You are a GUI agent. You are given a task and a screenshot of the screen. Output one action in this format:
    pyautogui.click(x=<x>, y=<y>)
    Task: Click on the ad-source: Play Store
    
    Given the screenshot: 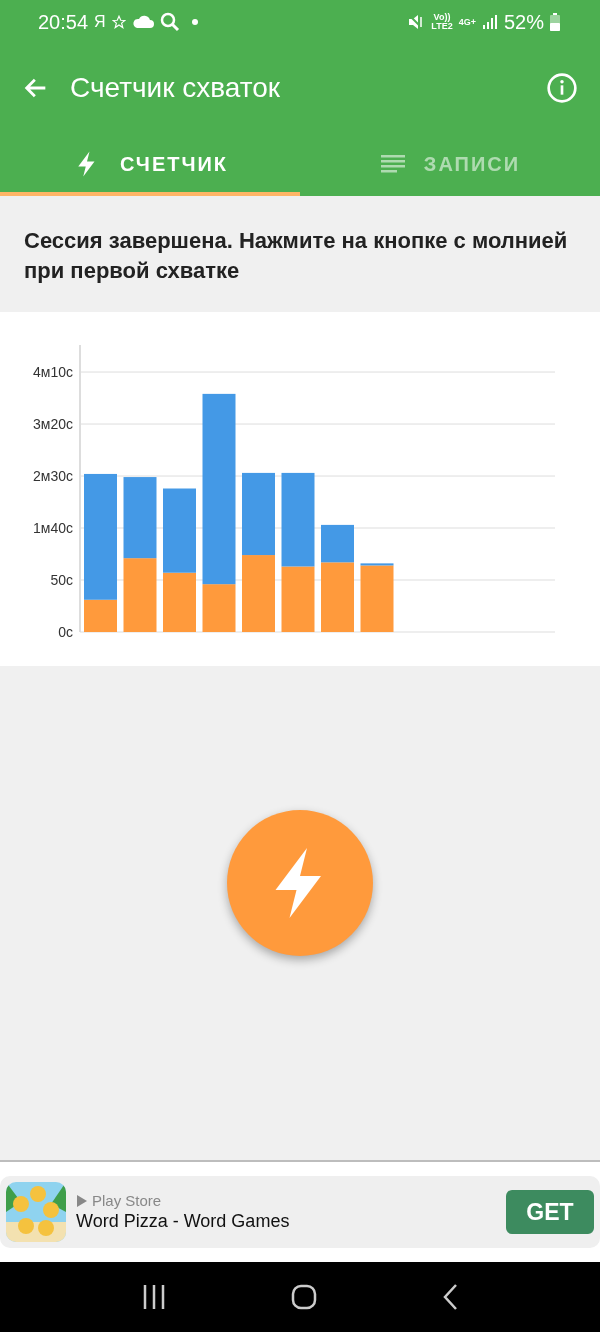 What is the action you would take?
    pyautogui.click(x=127, y=1200)
    